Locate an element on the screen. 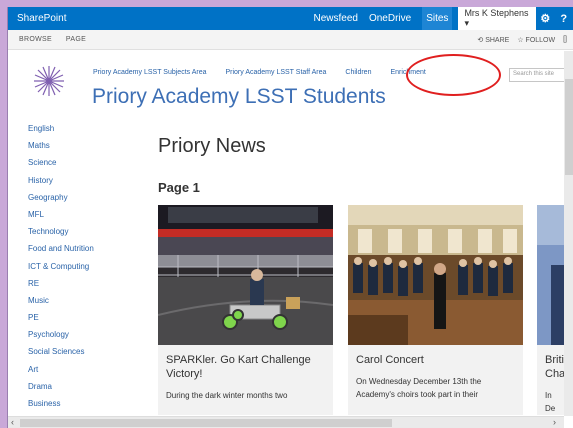  leftnav-item-maths: Maths is located at coordinates (61, 149).